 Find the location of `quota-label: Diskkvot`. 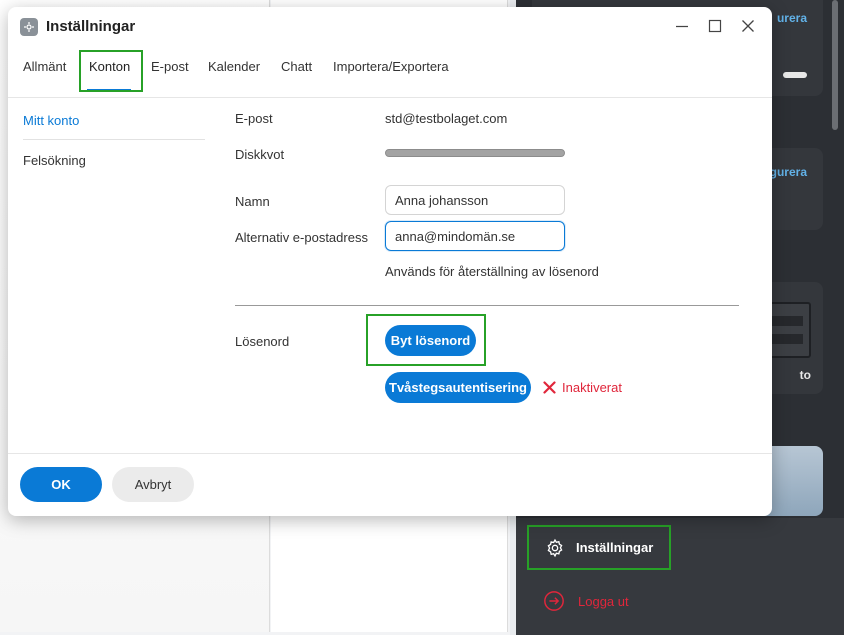

quota-label: Diskkvot is located at coordinates (260, 154).